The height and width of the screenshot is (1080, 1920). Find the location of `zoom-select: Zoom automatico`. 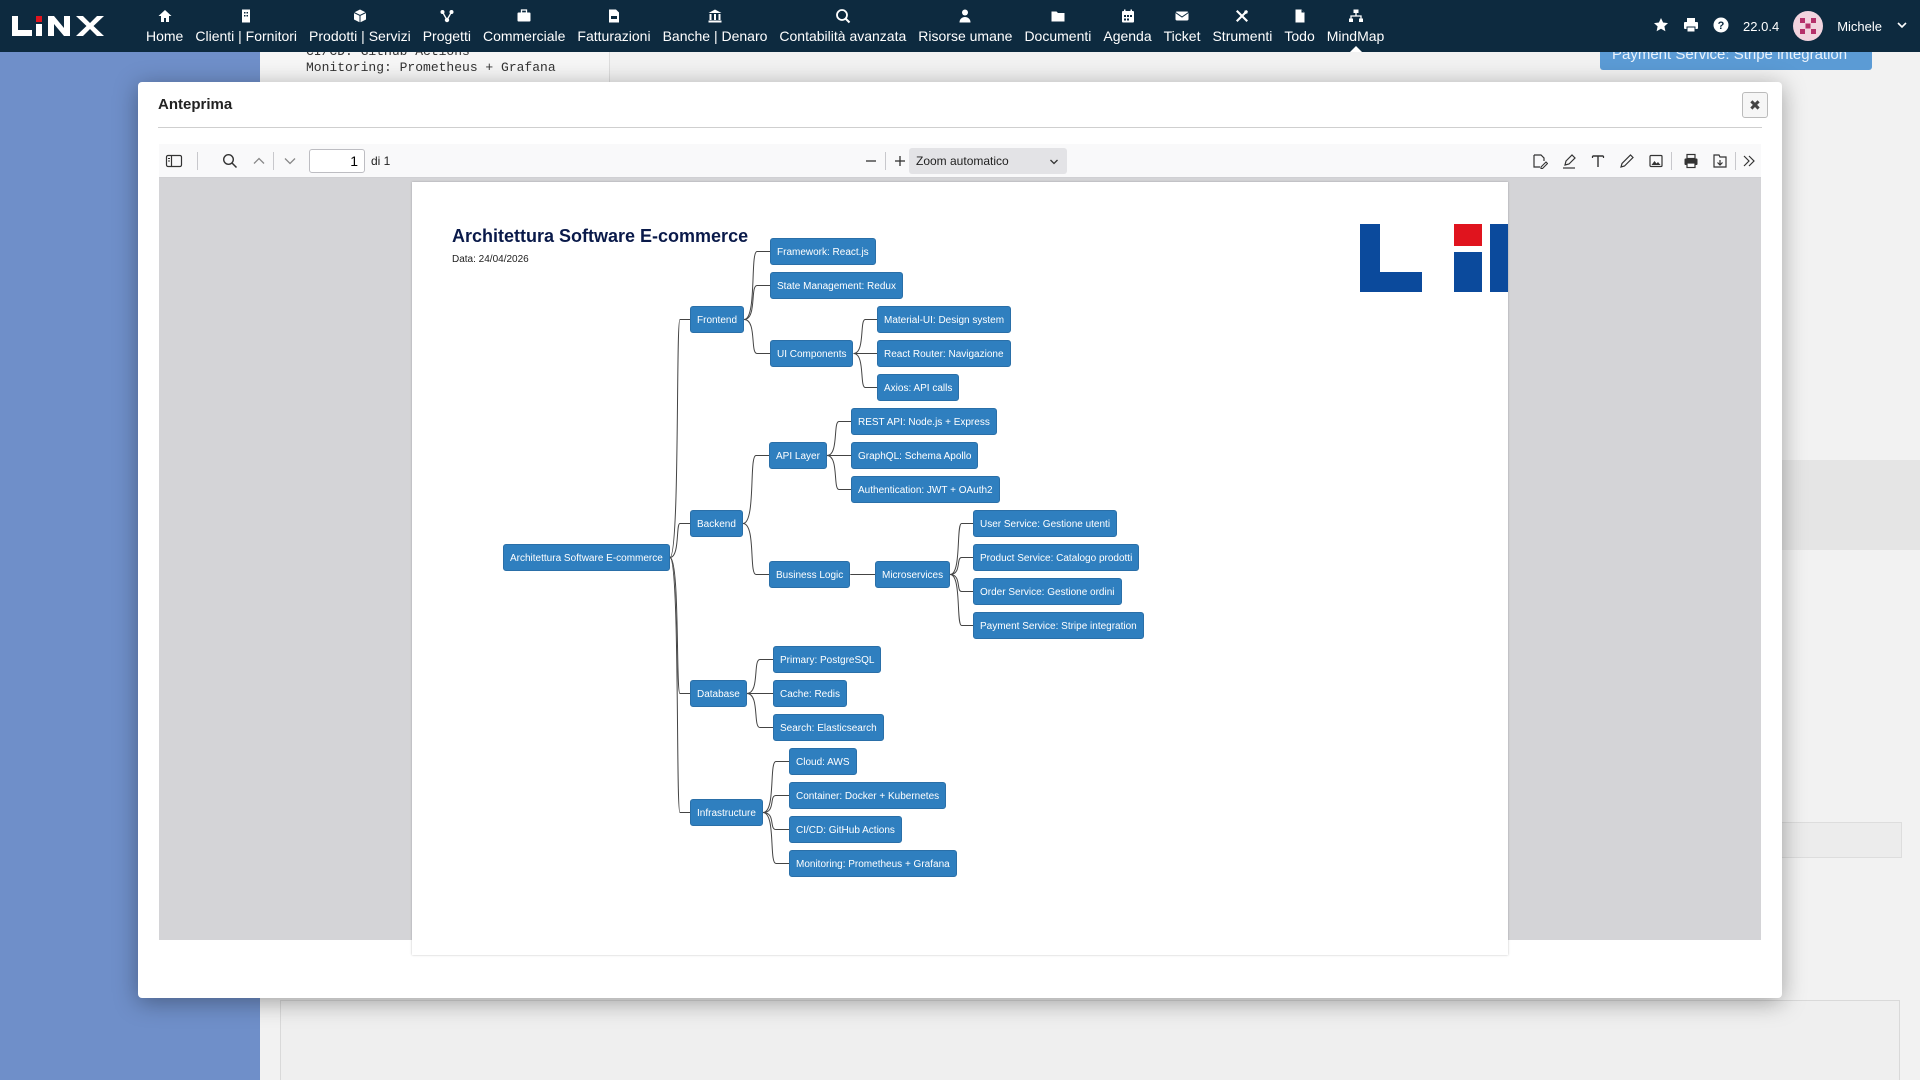

zoom-select: Zoom automatico is located at coordinates (988, 161).